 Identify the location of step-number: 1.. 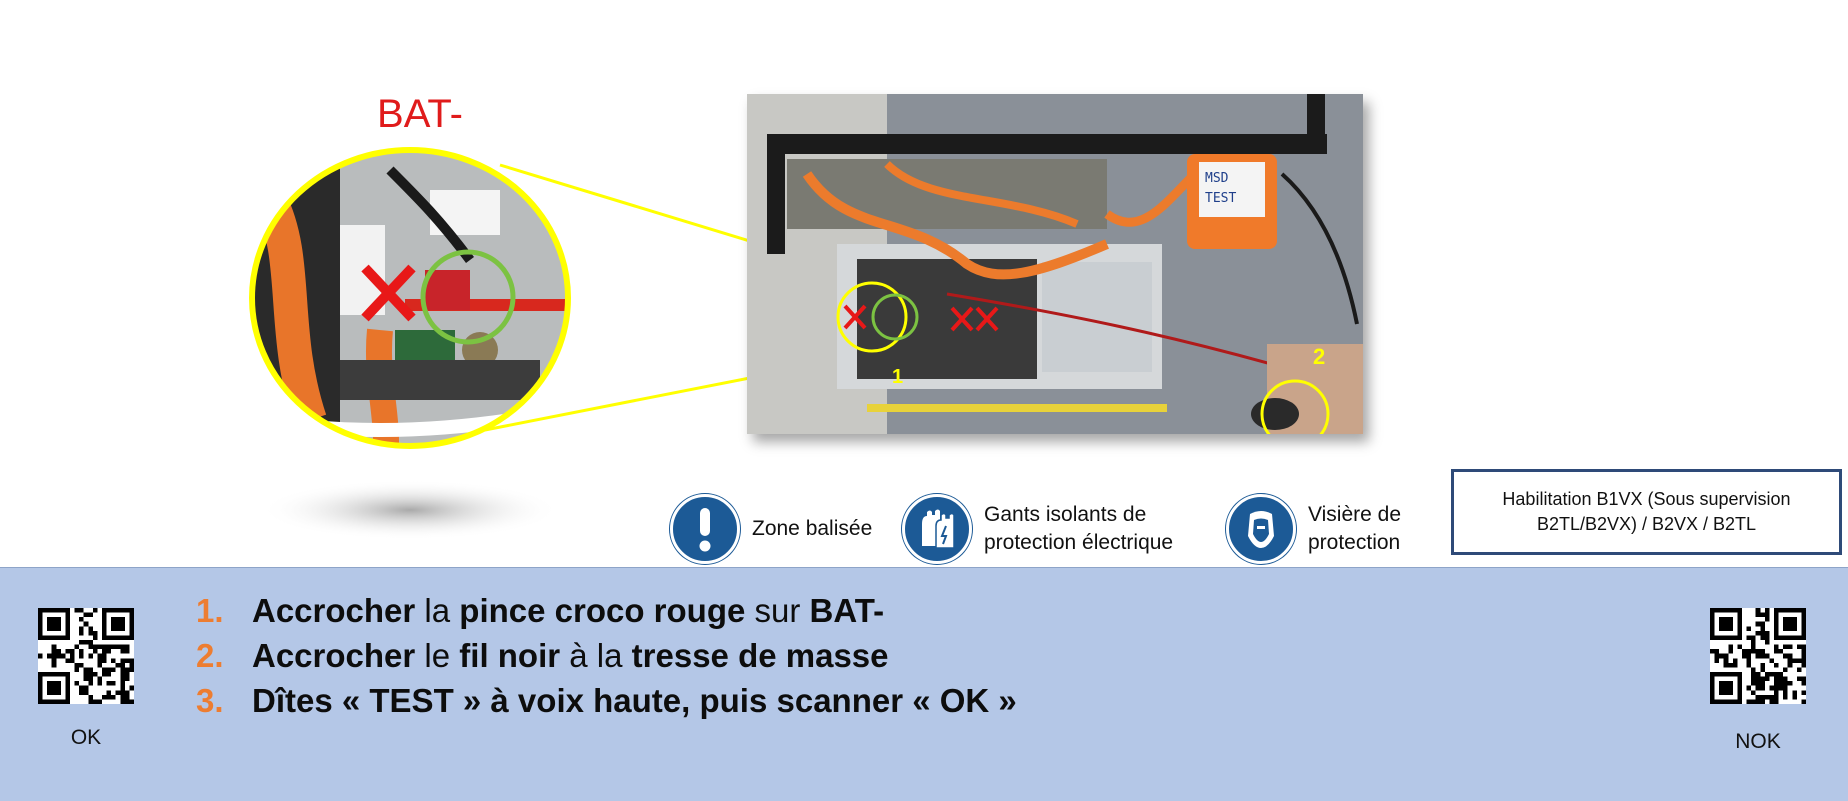
(210, 610).